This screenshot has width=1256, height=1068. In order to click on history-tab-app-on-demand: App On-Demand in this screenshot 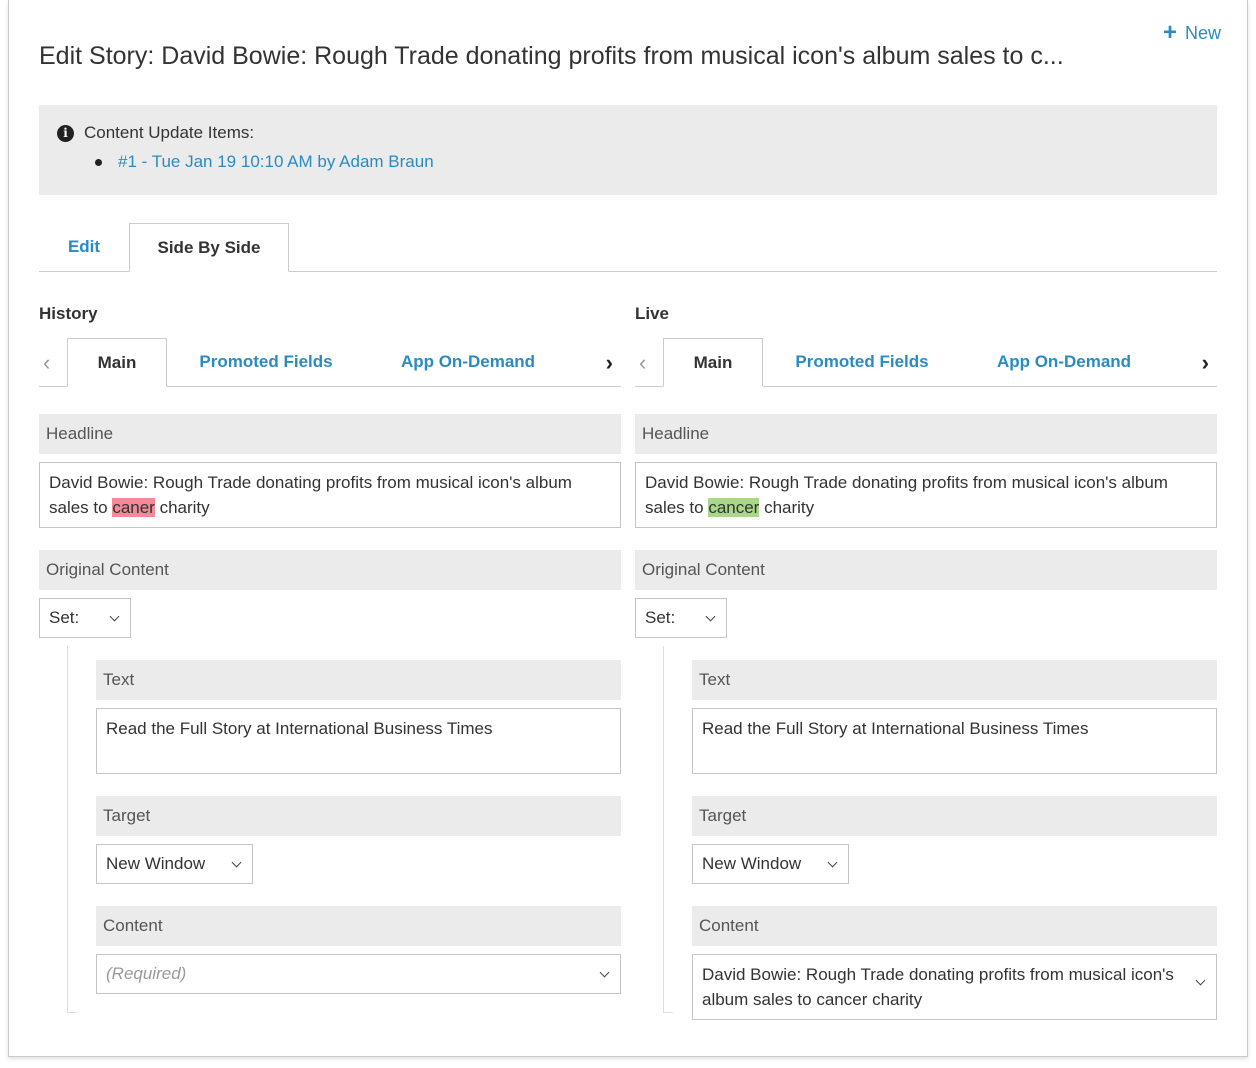, I will do `click(468, 362)`.